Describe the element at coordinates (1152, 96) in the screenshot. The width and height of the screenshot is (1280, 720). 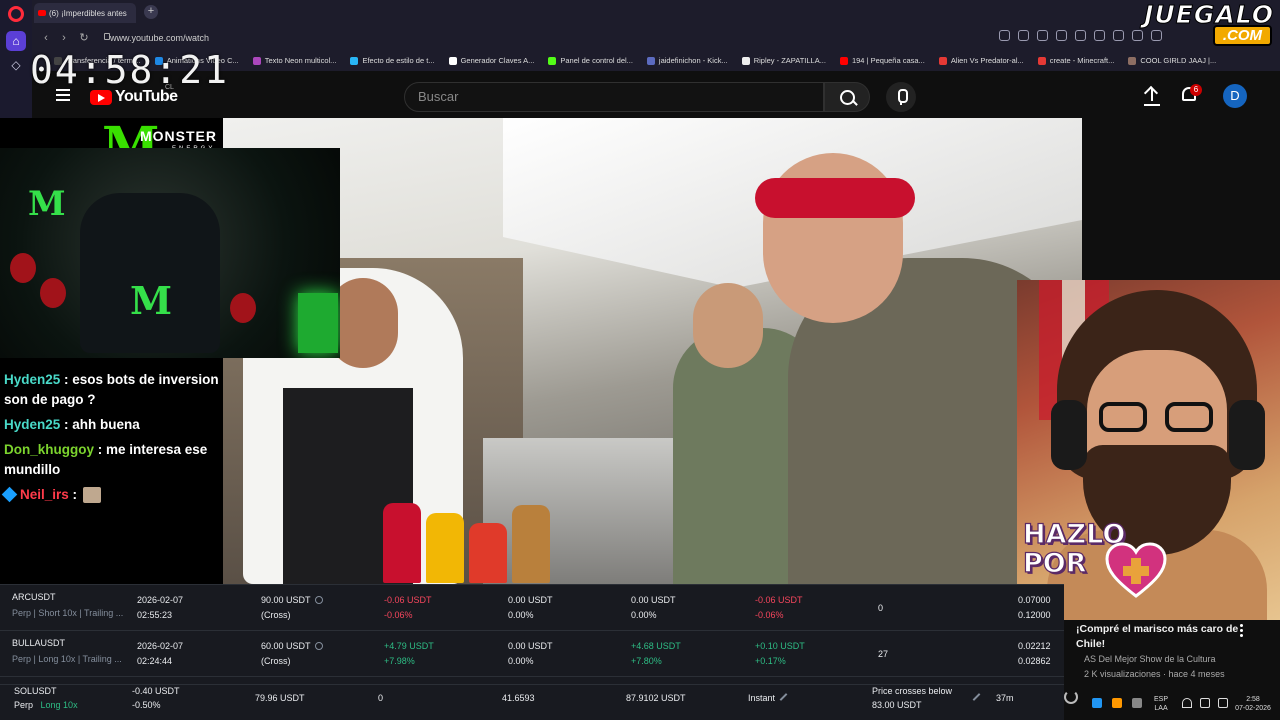
I see `create-icon` at that location.